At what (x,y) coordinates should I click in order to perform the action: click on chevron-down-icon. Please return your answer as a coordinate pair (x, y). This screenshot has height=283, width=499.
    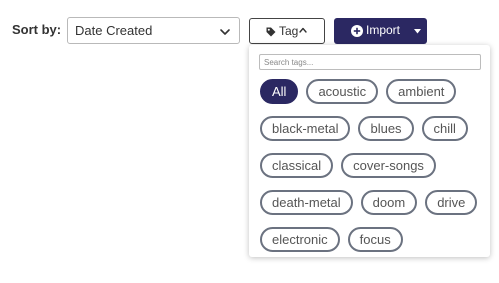
    Looking at the image, I should click on (225, 32).